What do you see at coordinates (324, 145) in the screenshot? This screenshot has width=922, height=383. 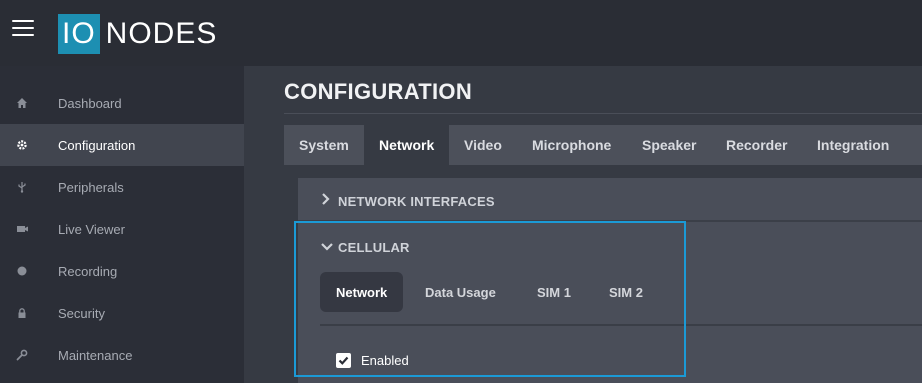 I see `tab-system: System` at bounding box center [324, 145].